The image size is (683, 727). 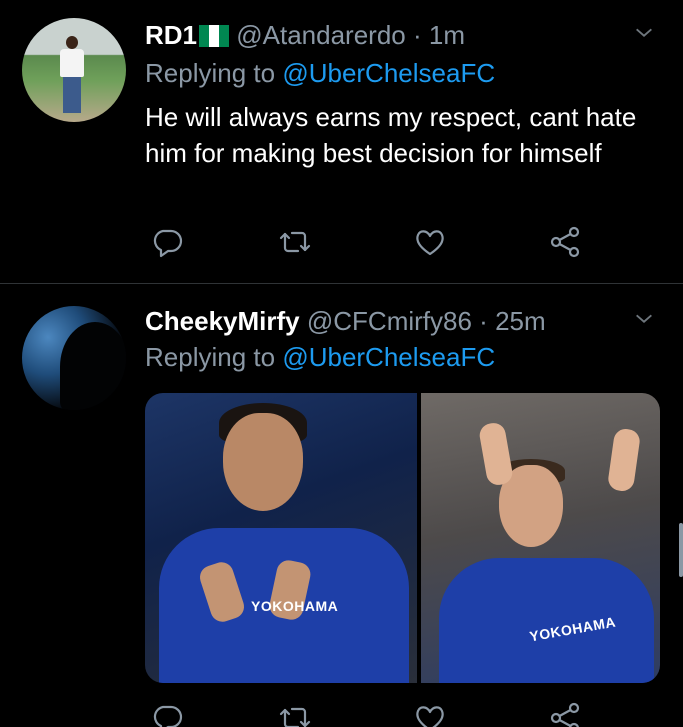 I want to click on user-handle: @Atandarerdo, so click(x=321, y=35).